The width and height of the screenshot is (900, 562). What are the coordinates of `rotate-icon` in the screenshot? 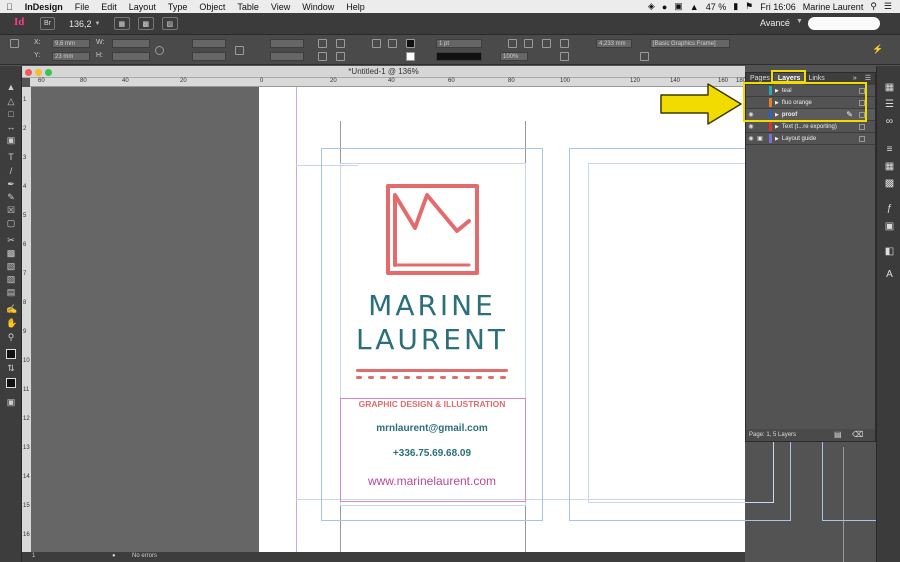 It's located at (322, 43).